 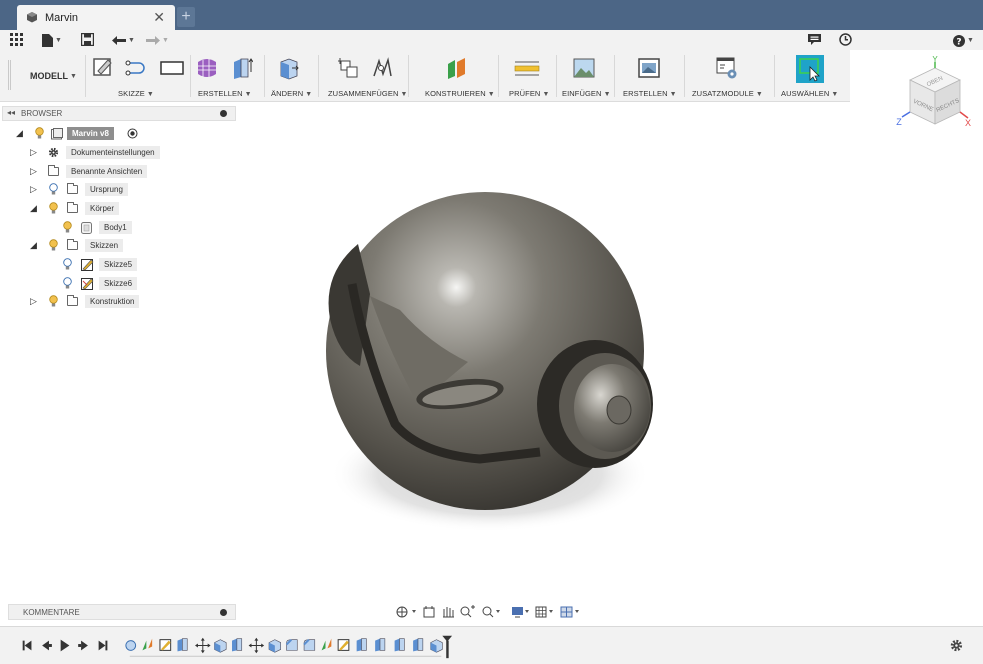 I want to click on browser-panel-header: ◂◂ BROWSER, so click(x=119, y=113).